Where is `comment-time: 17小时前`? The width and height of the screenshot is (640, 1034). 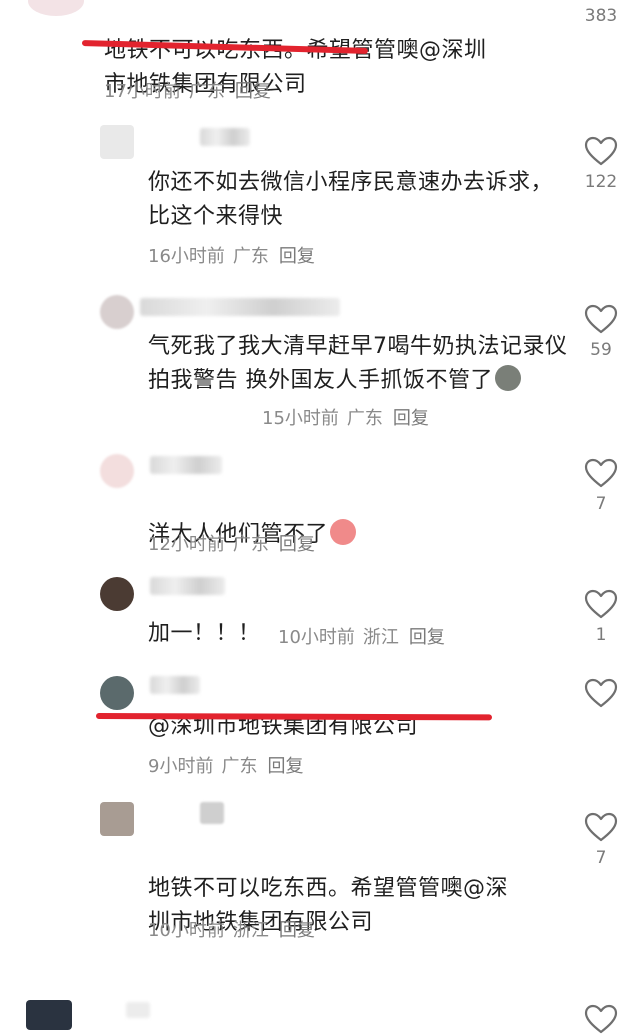 comment-time: 17小时前 is located at coordinates (142, 91).